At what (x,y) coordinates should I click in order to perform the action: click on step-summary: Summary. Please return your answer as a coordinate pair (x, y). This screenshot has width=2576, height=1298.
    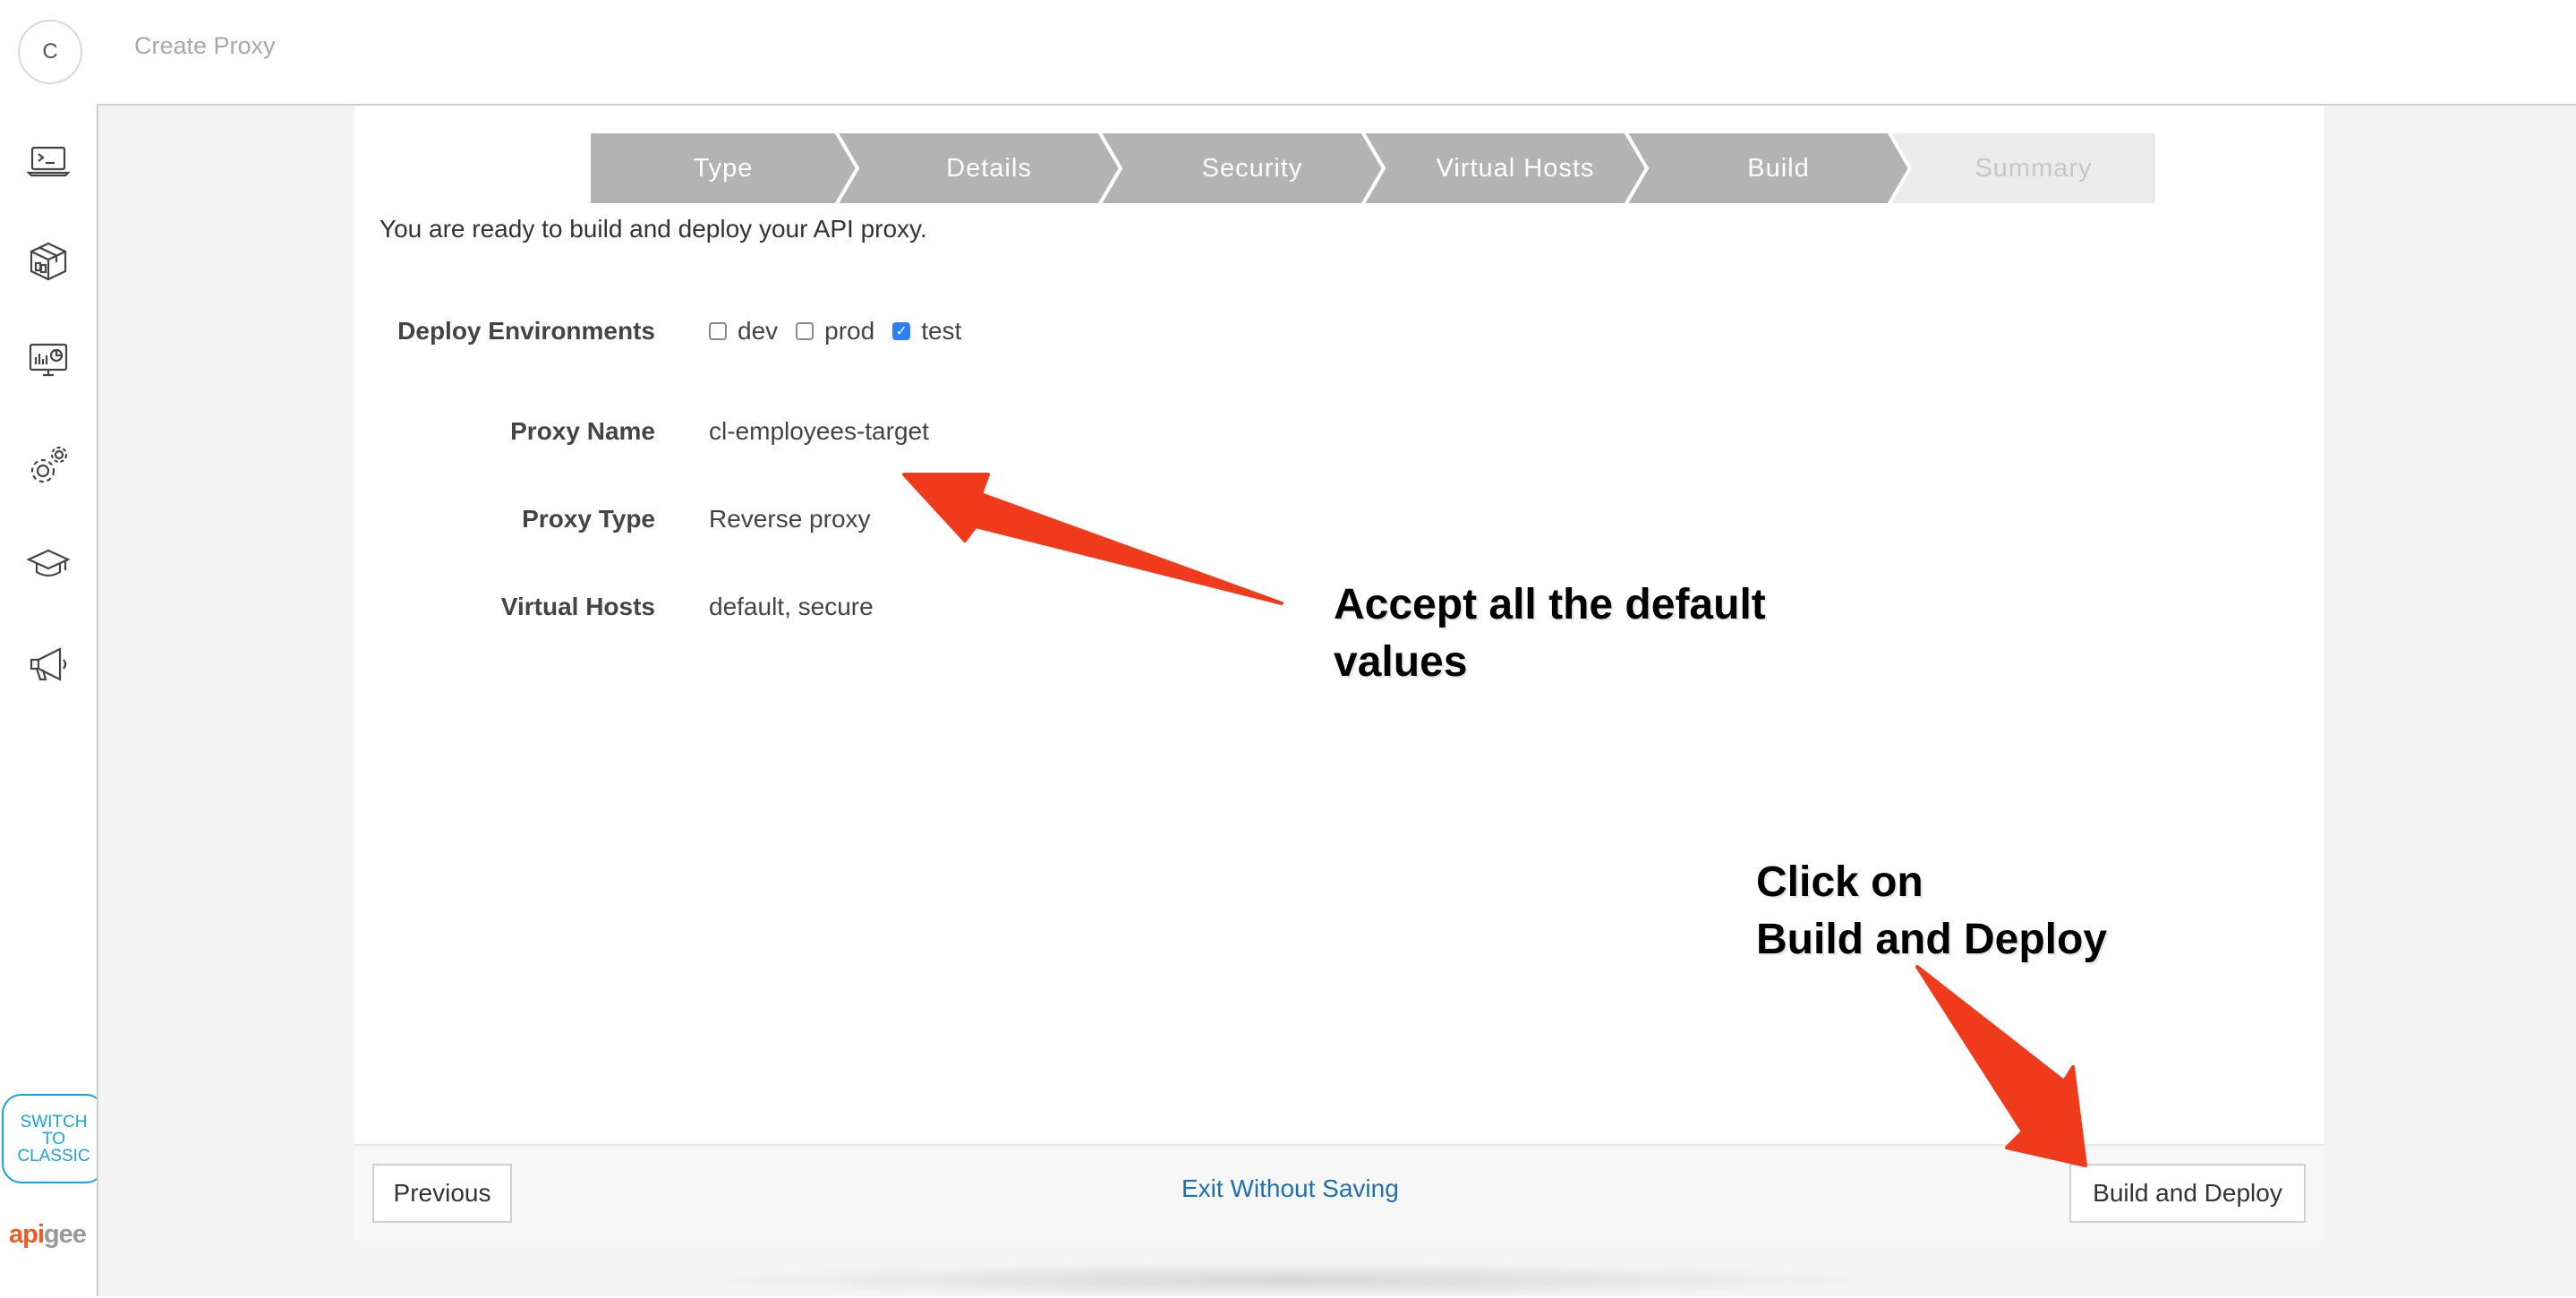
    Looking at the image, I should click on (2023, 168).